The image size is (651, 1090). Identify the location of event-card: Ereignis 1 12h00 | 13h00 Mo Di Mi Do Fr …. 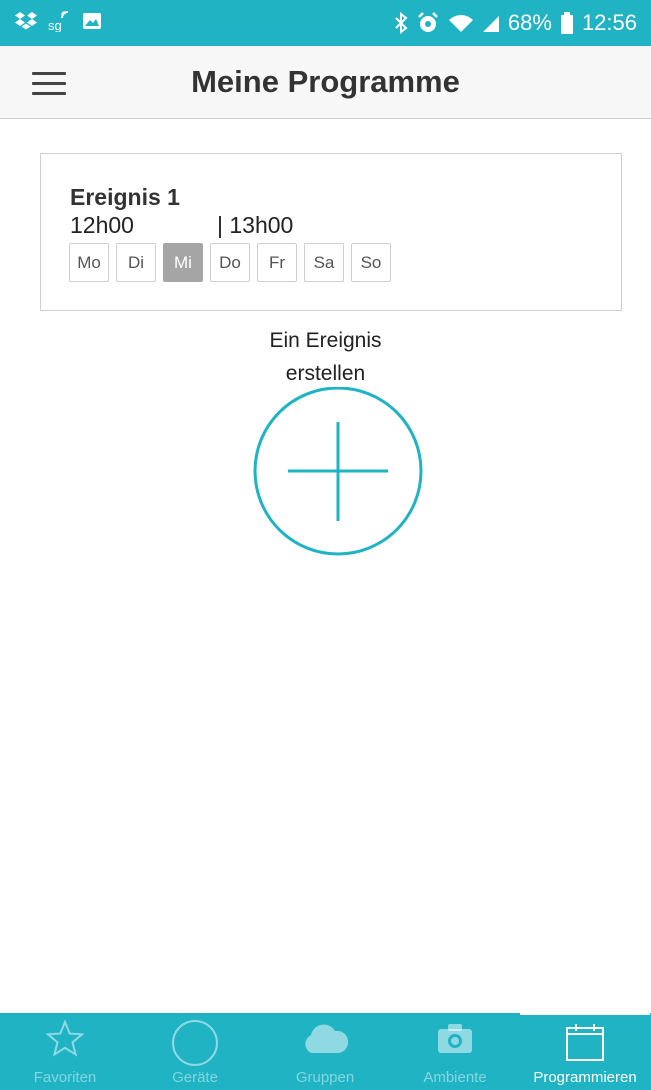
(331, 232).